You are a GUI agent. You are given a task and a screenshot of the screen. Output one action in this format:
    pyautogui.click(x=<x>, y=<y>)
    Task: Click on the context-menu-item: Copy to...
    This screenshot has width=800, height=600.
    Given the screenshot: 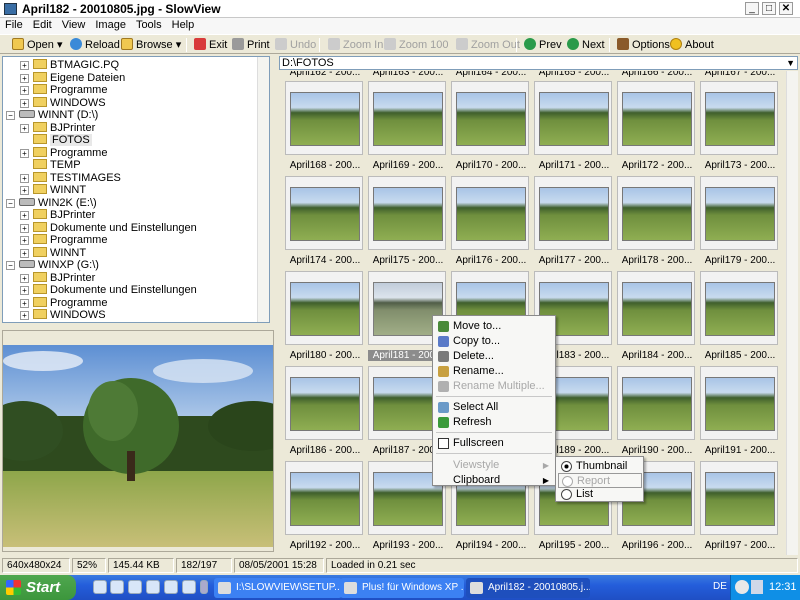 What is the action you would take?
    pyautogui.click(x=494, y=341)
    